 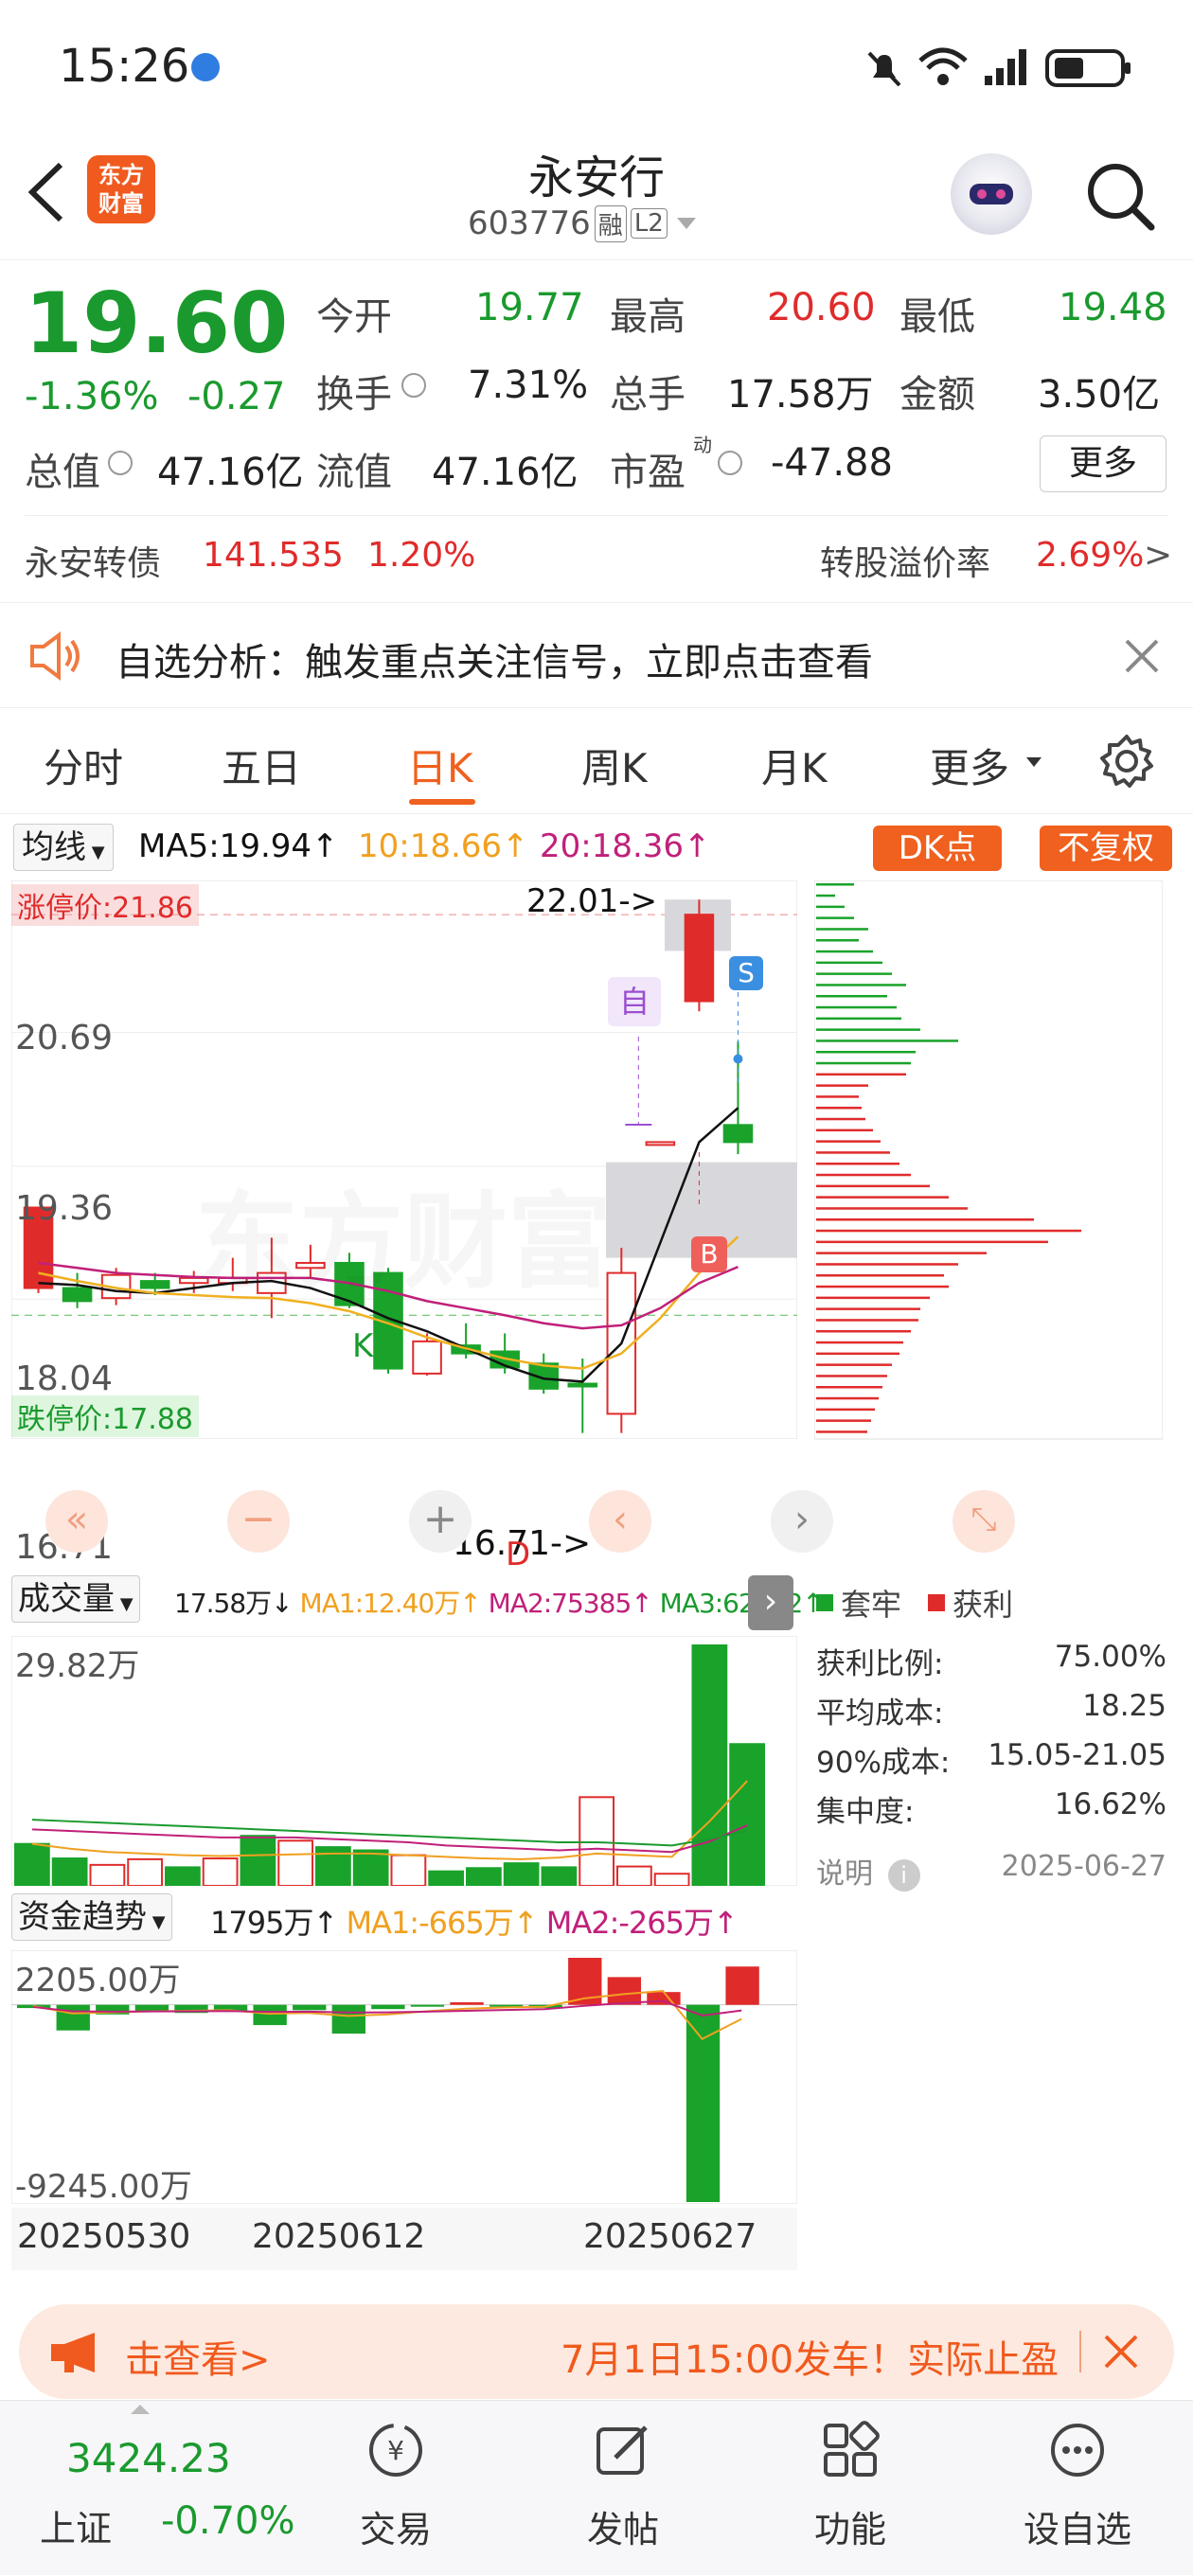 What do you see at coordinates (686, 224) in the screenshot?
I see `dropdown-icon` at bounding box center [686, 224].